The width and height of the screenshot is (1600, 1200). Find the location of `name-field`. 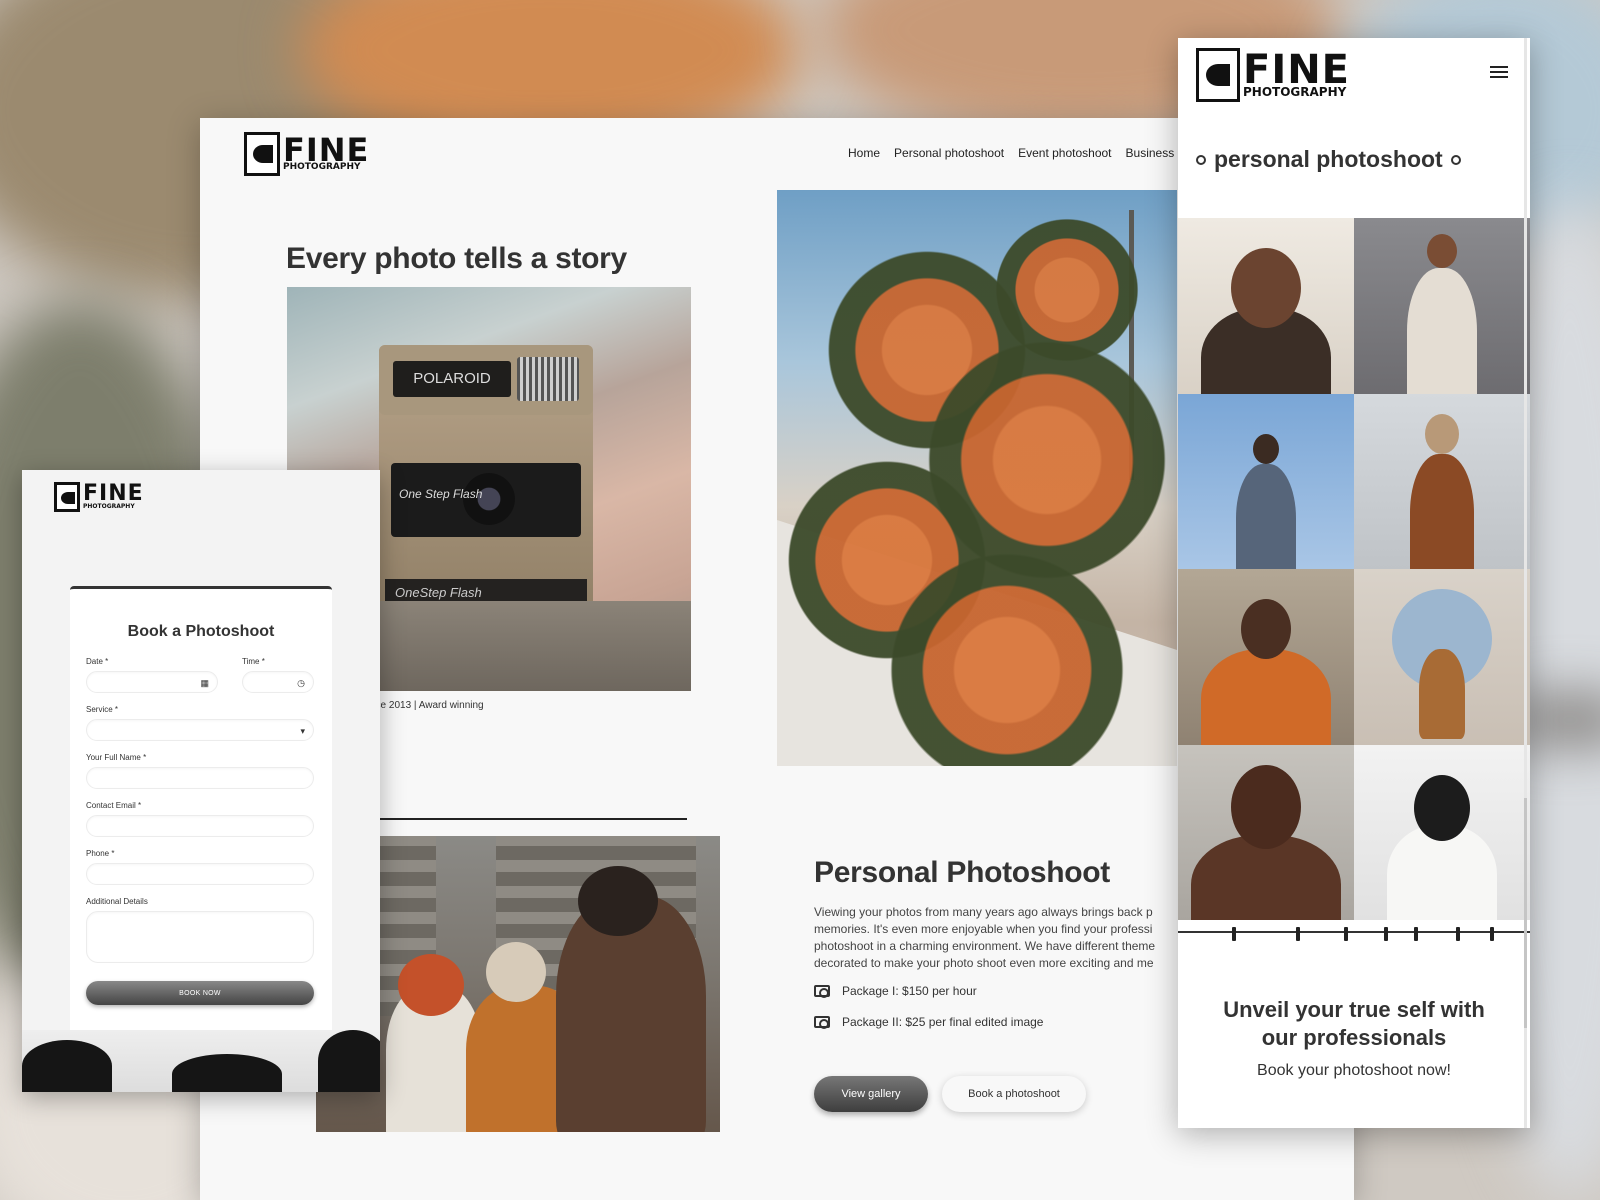

name-field is located at coordinates (200, 778).